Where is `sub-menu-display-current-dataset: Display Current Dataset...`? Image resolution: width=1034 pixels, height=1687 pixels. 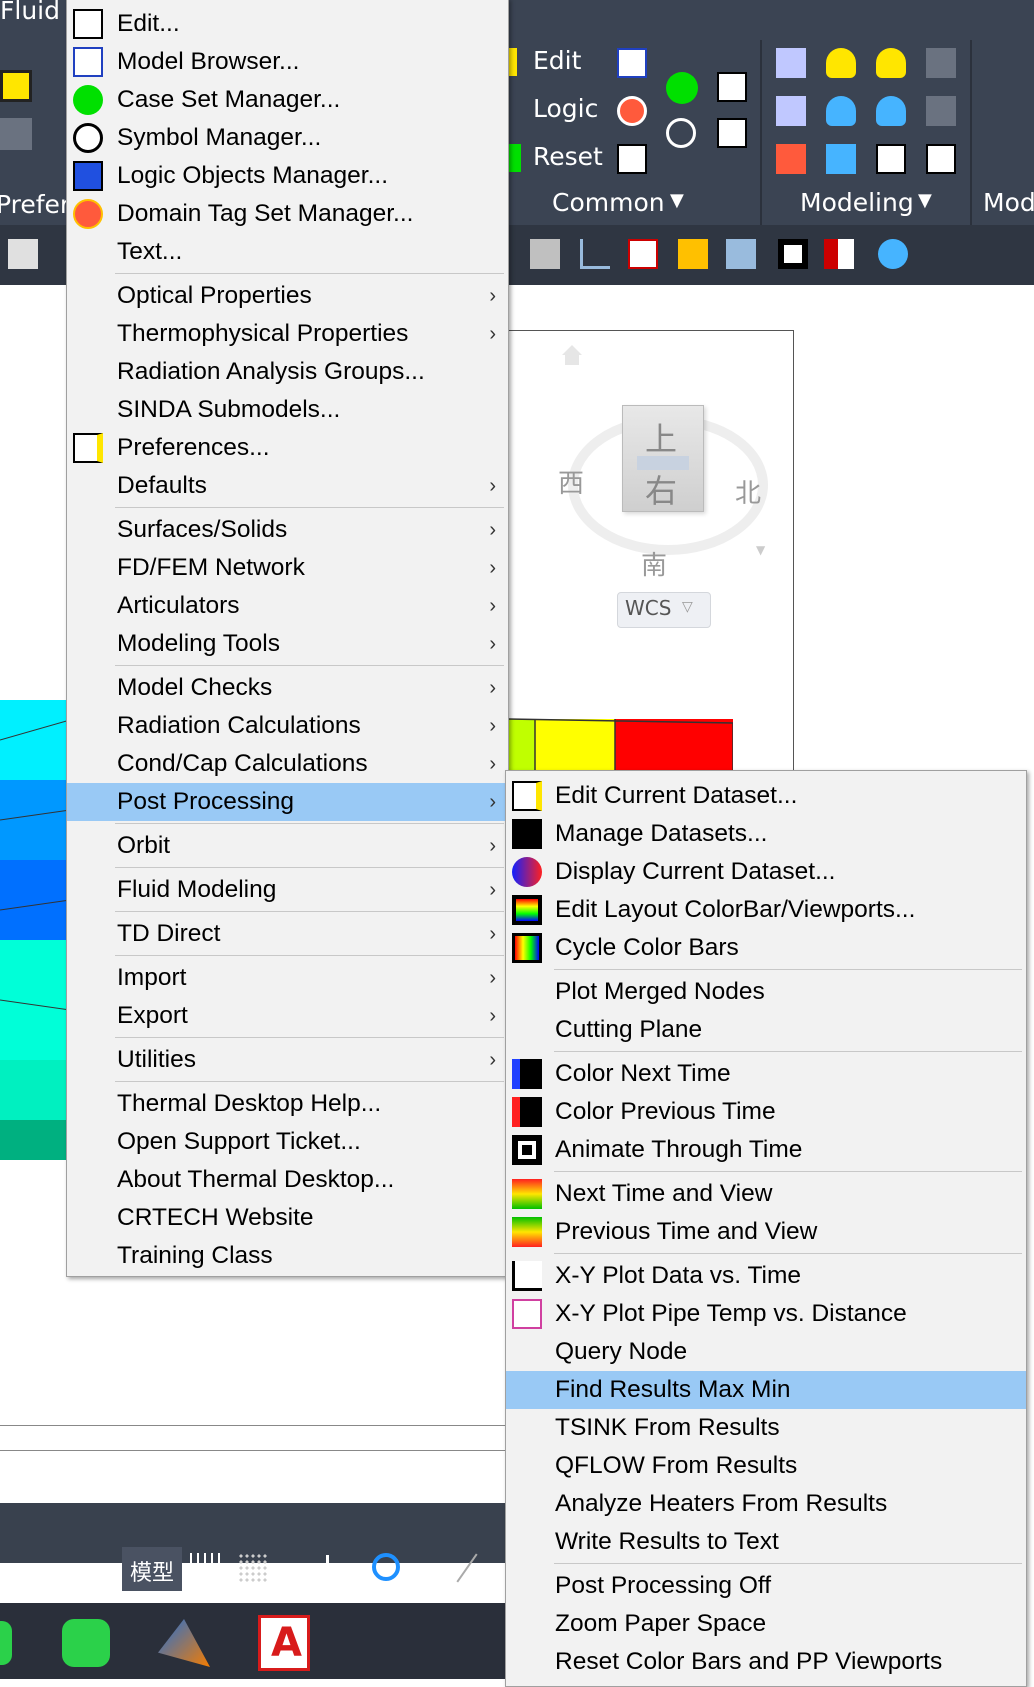 sub-menu-display-current-dataset: Display Current Dataset... is located at coordinates (766, 872).